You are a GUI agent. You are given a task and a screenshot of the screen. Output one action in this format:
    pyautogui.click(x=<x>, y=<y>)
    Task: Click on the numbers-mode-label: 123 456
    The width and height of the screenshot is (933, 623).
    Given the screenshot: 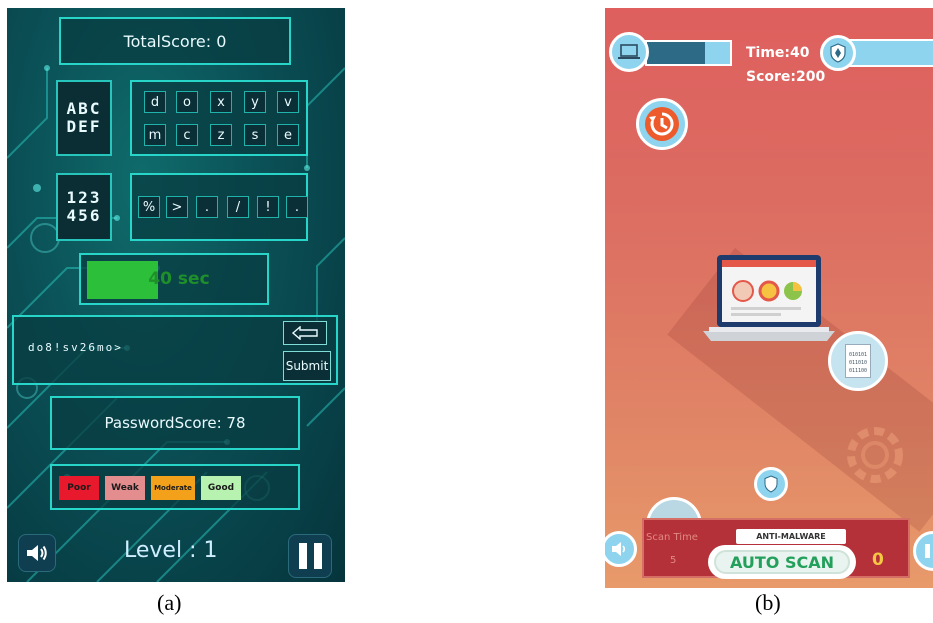 What is the action you would take?
    pyautogui.click(x=84, y=206)
    